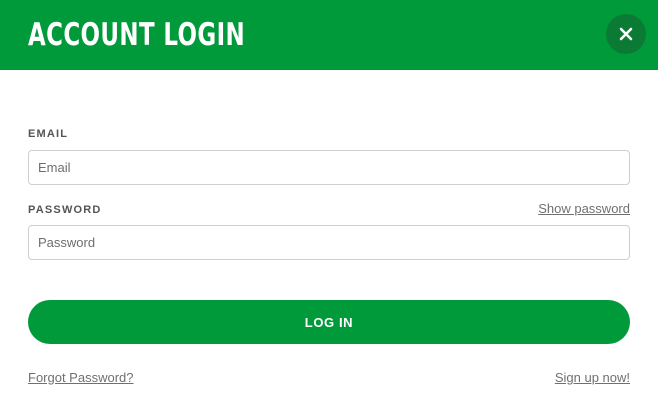  I want to click on close-icon, so click(626, 34).